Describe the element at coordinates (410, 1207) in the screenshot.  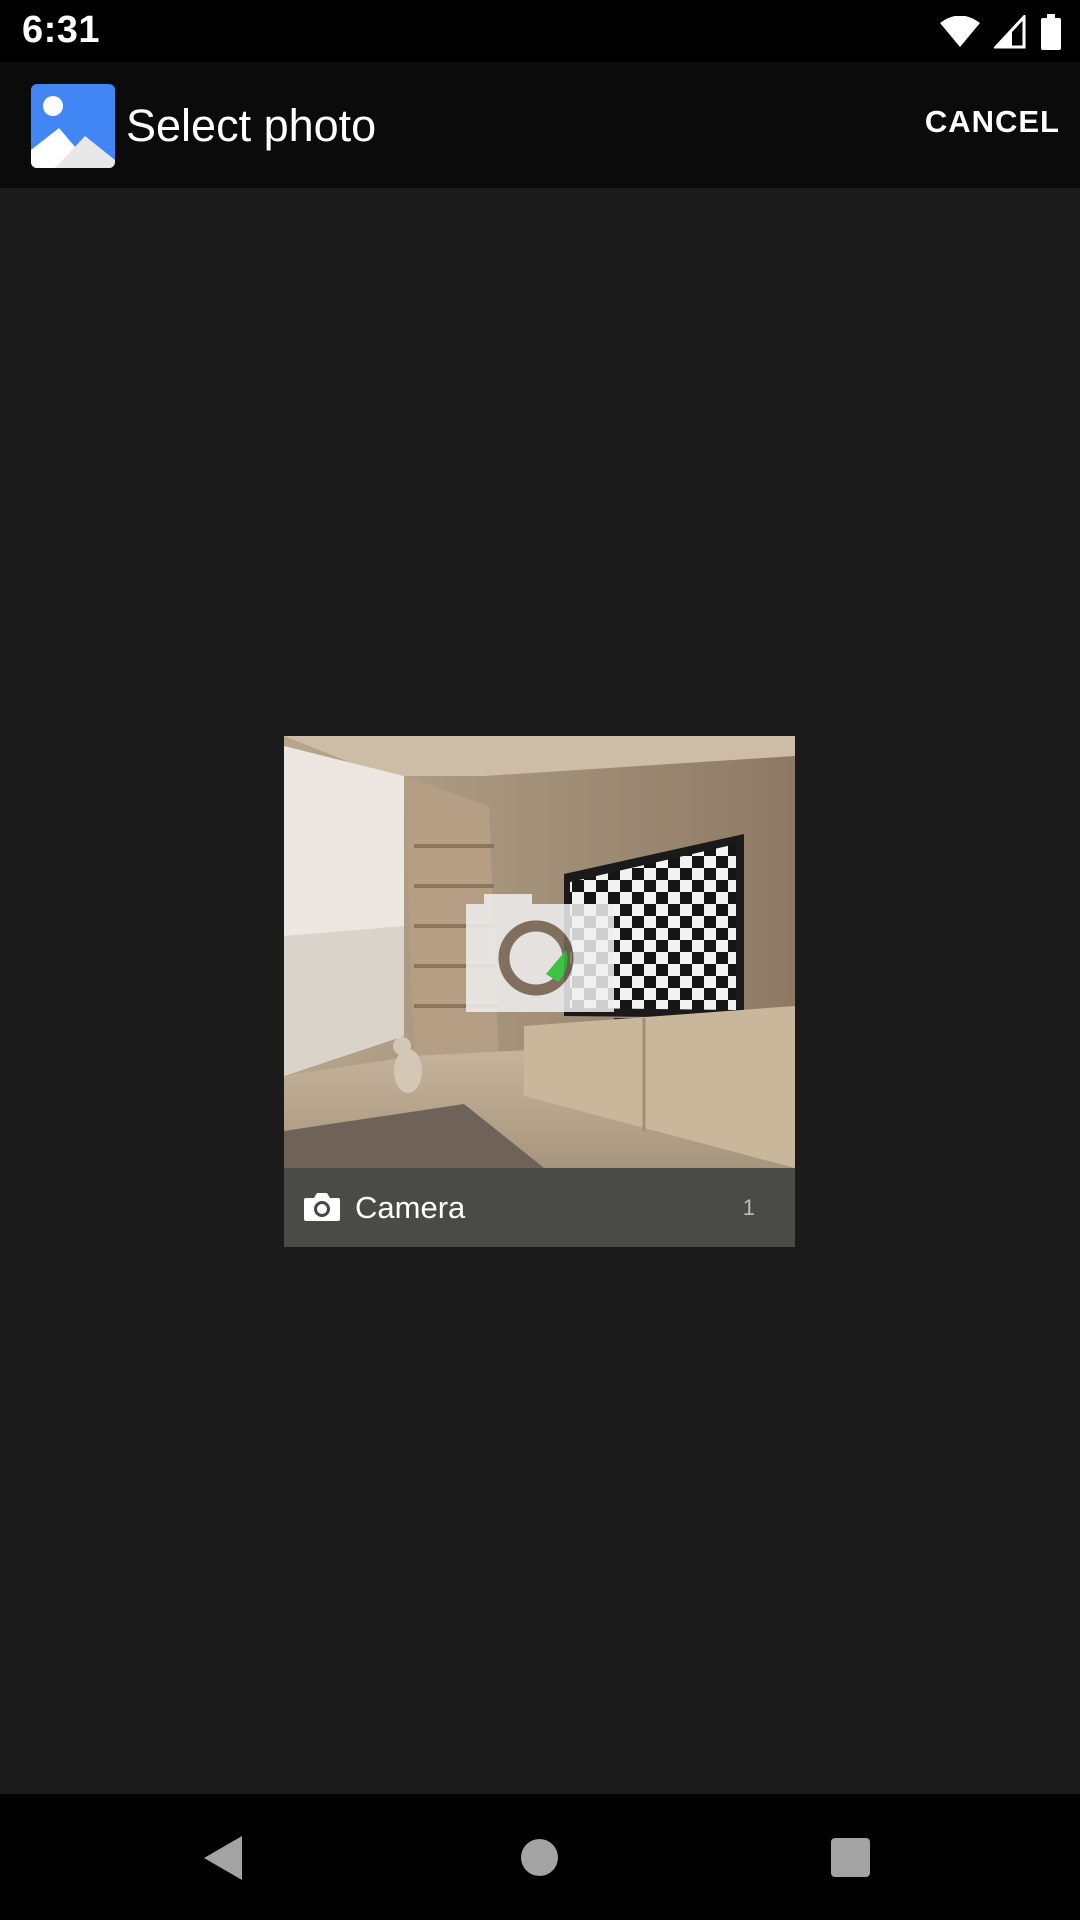
I see `album-name: Camera` at that location.